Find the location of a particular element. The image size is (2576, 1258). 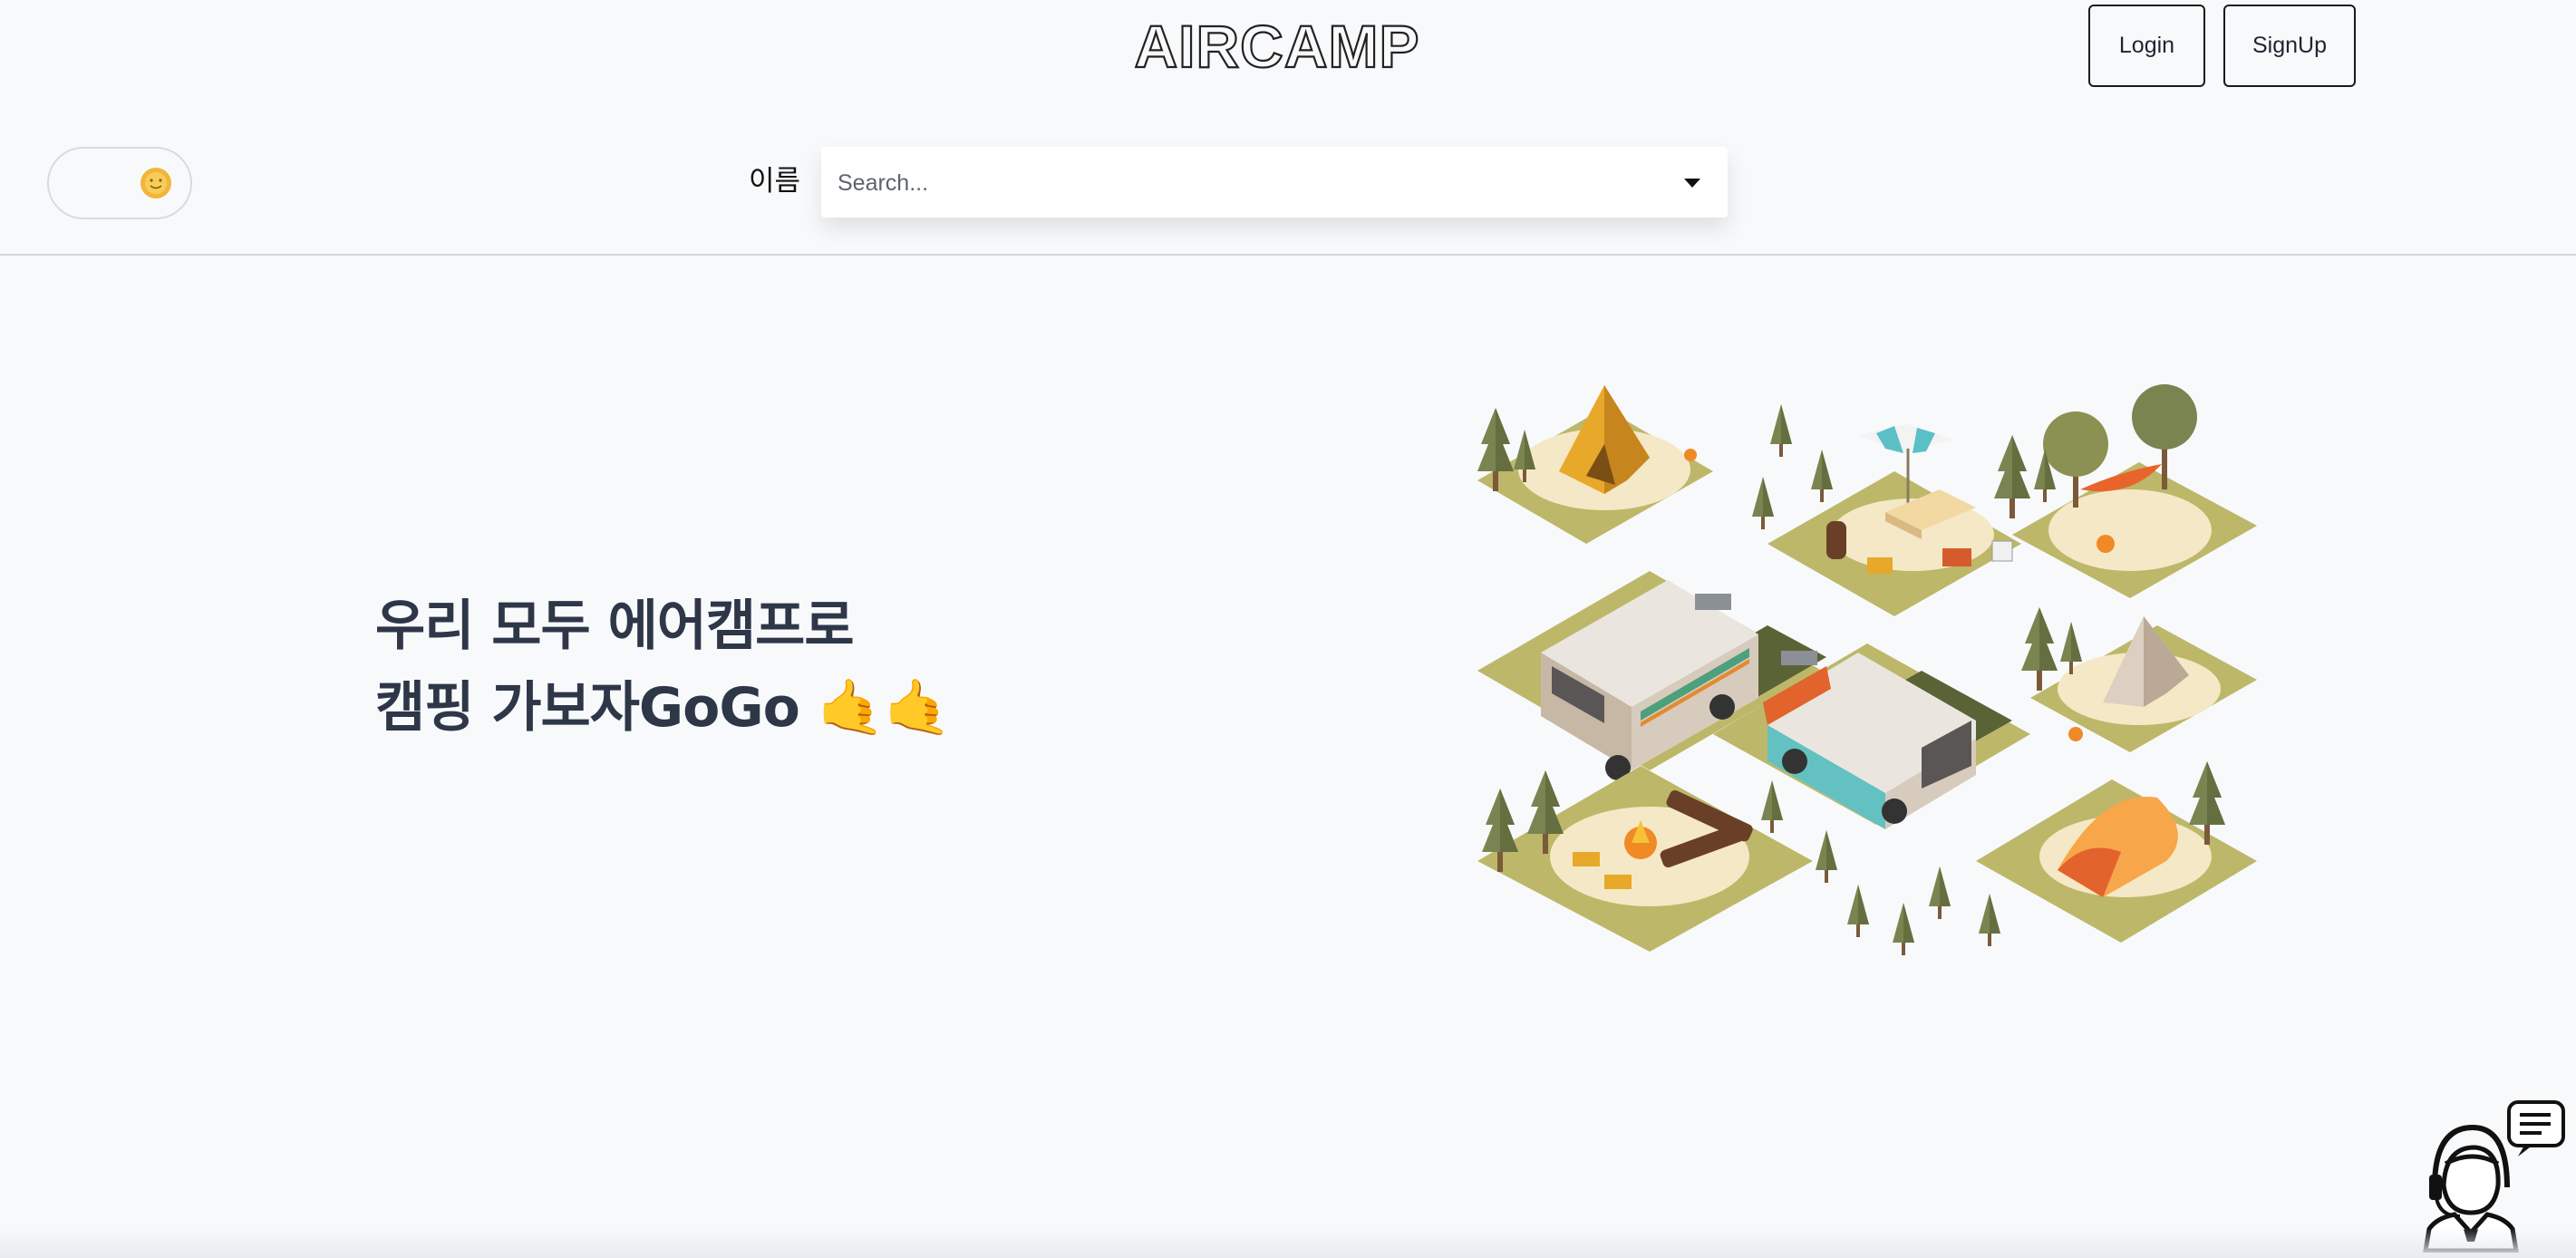

sun-icon is located at coordinates (155, 183).